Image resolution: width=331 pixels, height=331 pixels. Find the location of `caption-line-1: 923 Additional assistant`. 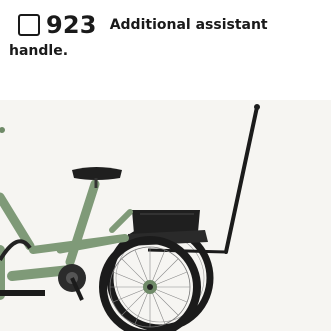

caption-line-1: 923 Additional assistant is located at coordinates (166, 25).